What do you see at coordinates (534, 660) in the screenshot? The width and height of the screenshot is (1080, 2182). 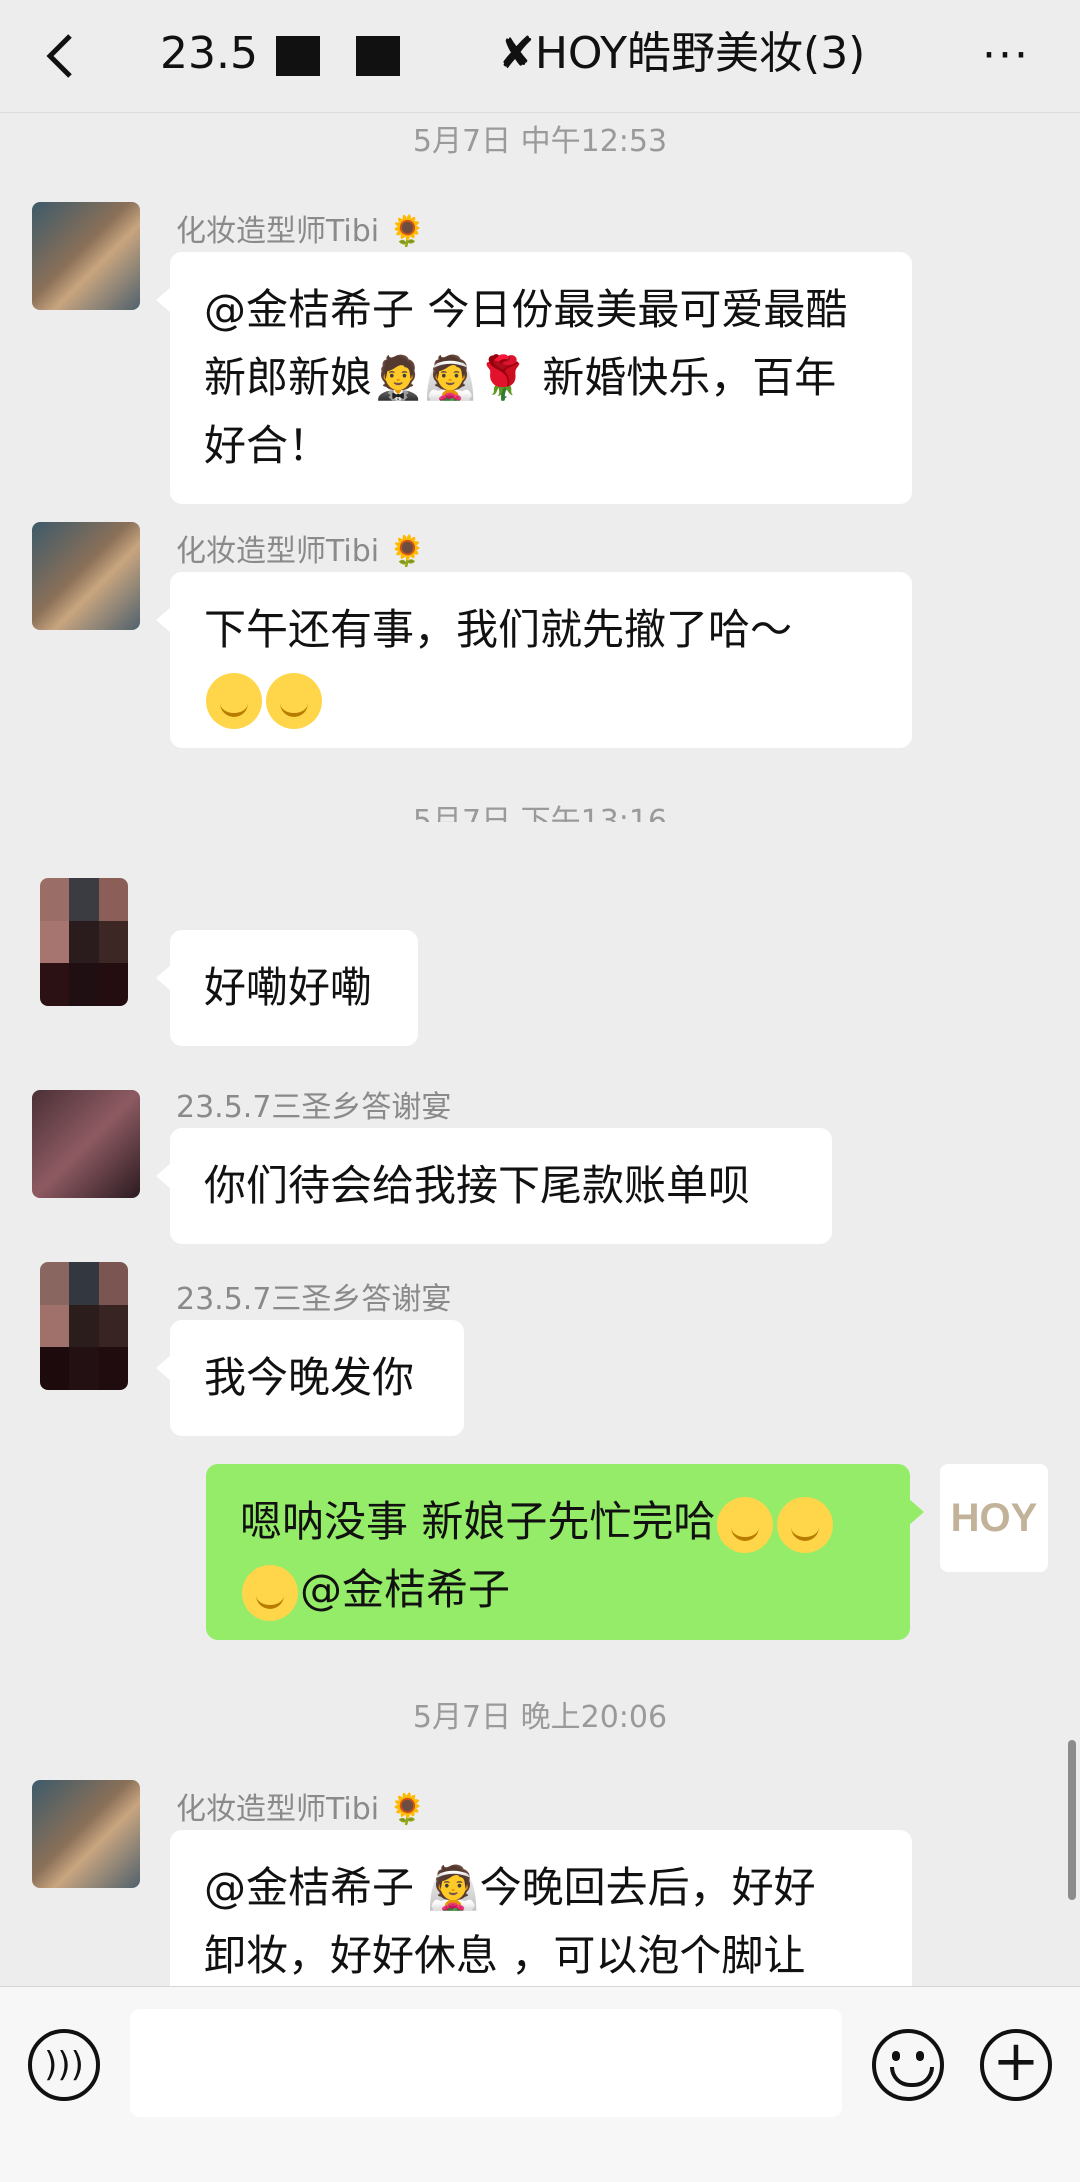 I see `message-bubble: 下午还有事，我们就先撤了哈～` at bounding box center [534, 660].